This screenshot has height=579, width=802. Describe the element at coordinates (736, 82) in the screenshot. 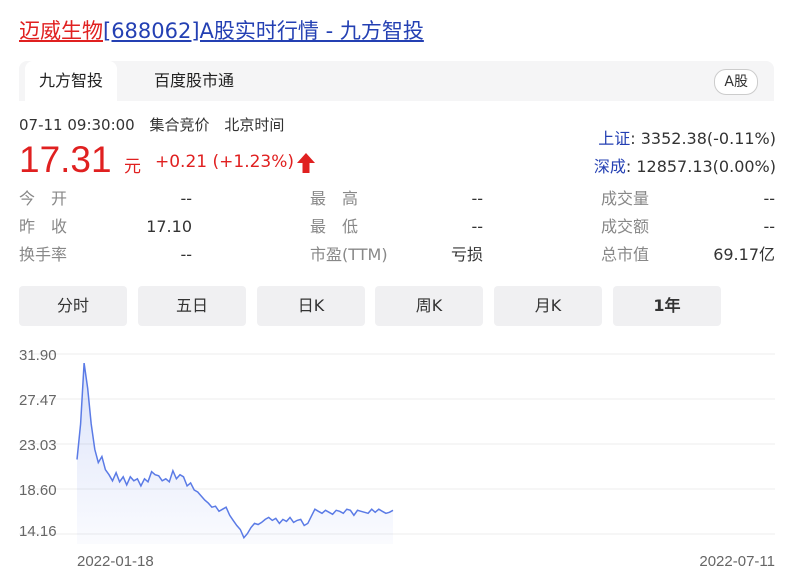

I see `market-badge: A股` at that location.